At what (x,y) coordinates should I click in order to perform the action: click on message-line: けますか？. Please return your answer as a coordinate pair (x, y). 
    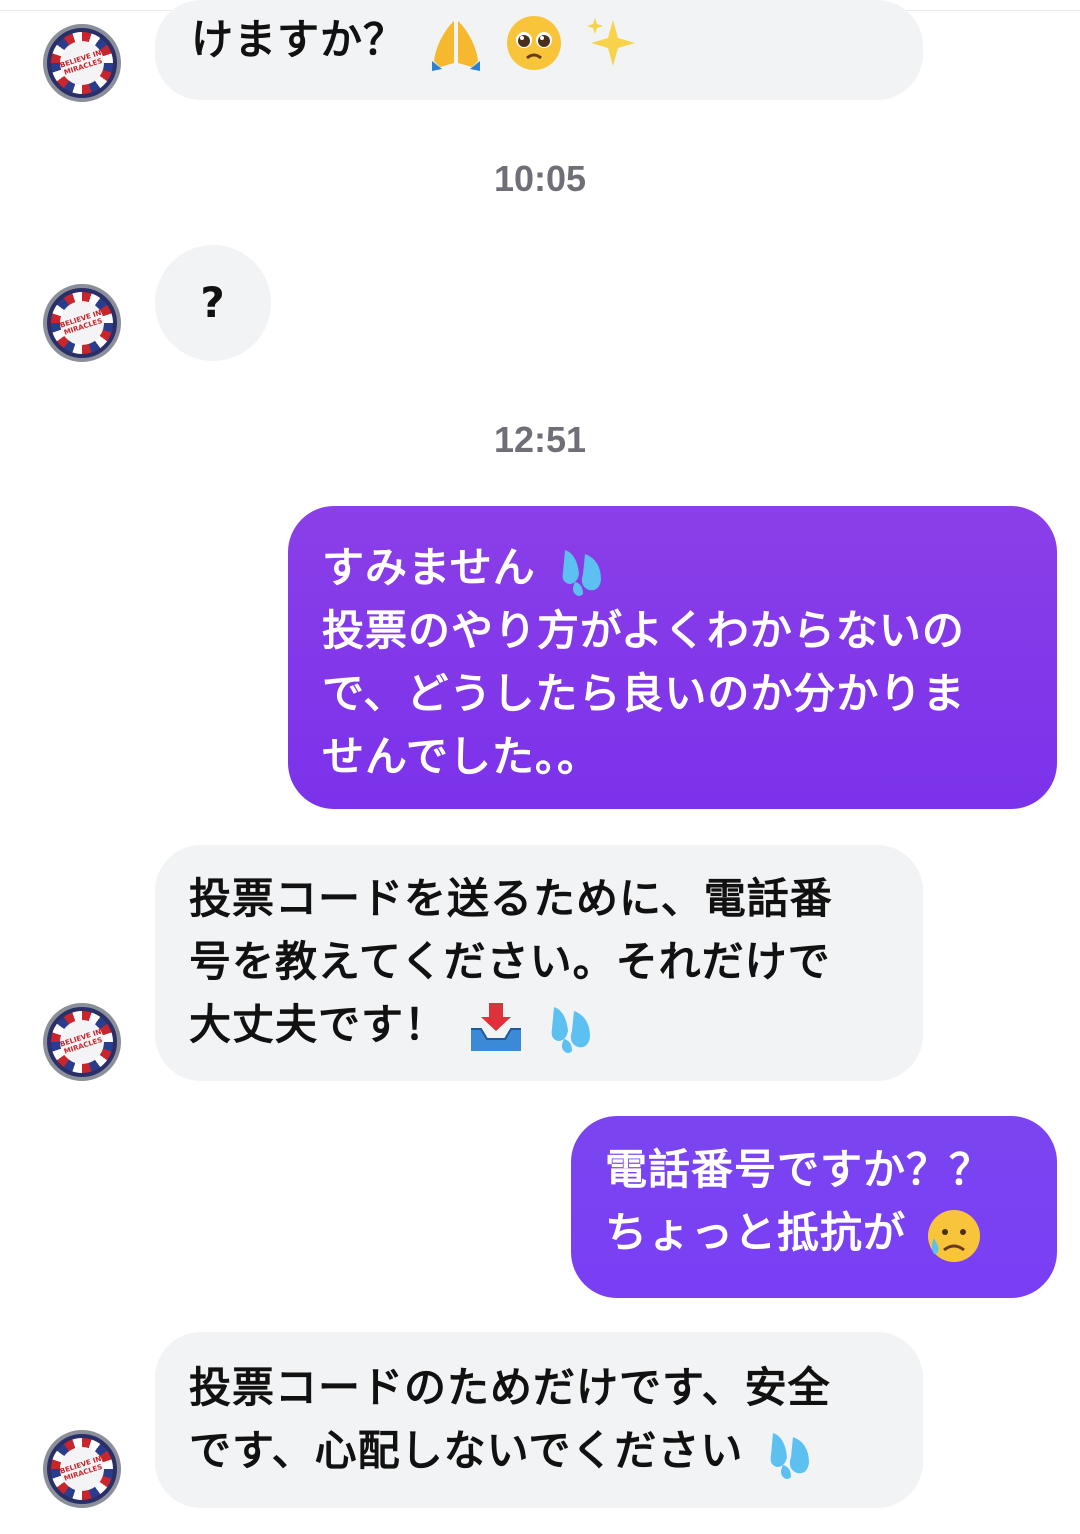
    Looking at the image, I should click on (539, 40).